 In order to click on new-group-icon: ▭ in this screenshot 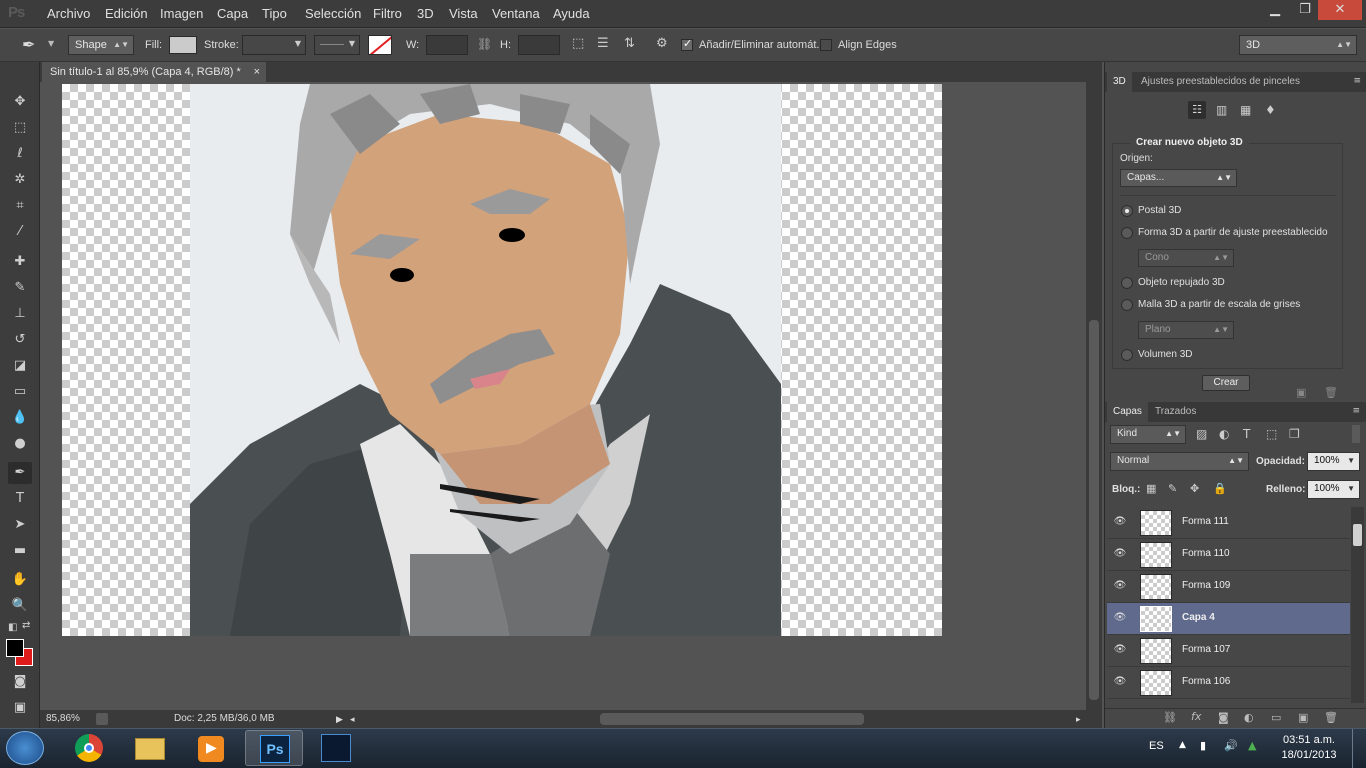, I will do `click(1276, 717)`.